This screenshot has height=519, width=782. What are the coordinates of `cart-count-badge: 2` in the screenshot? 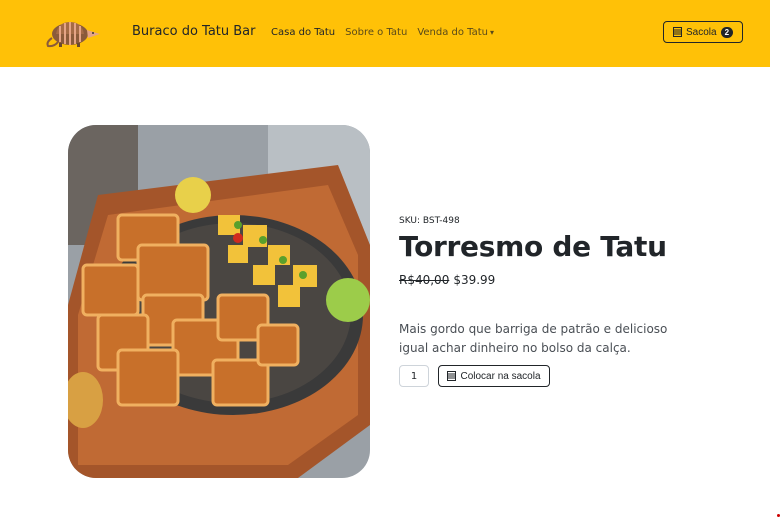 It's located at (727, 32).